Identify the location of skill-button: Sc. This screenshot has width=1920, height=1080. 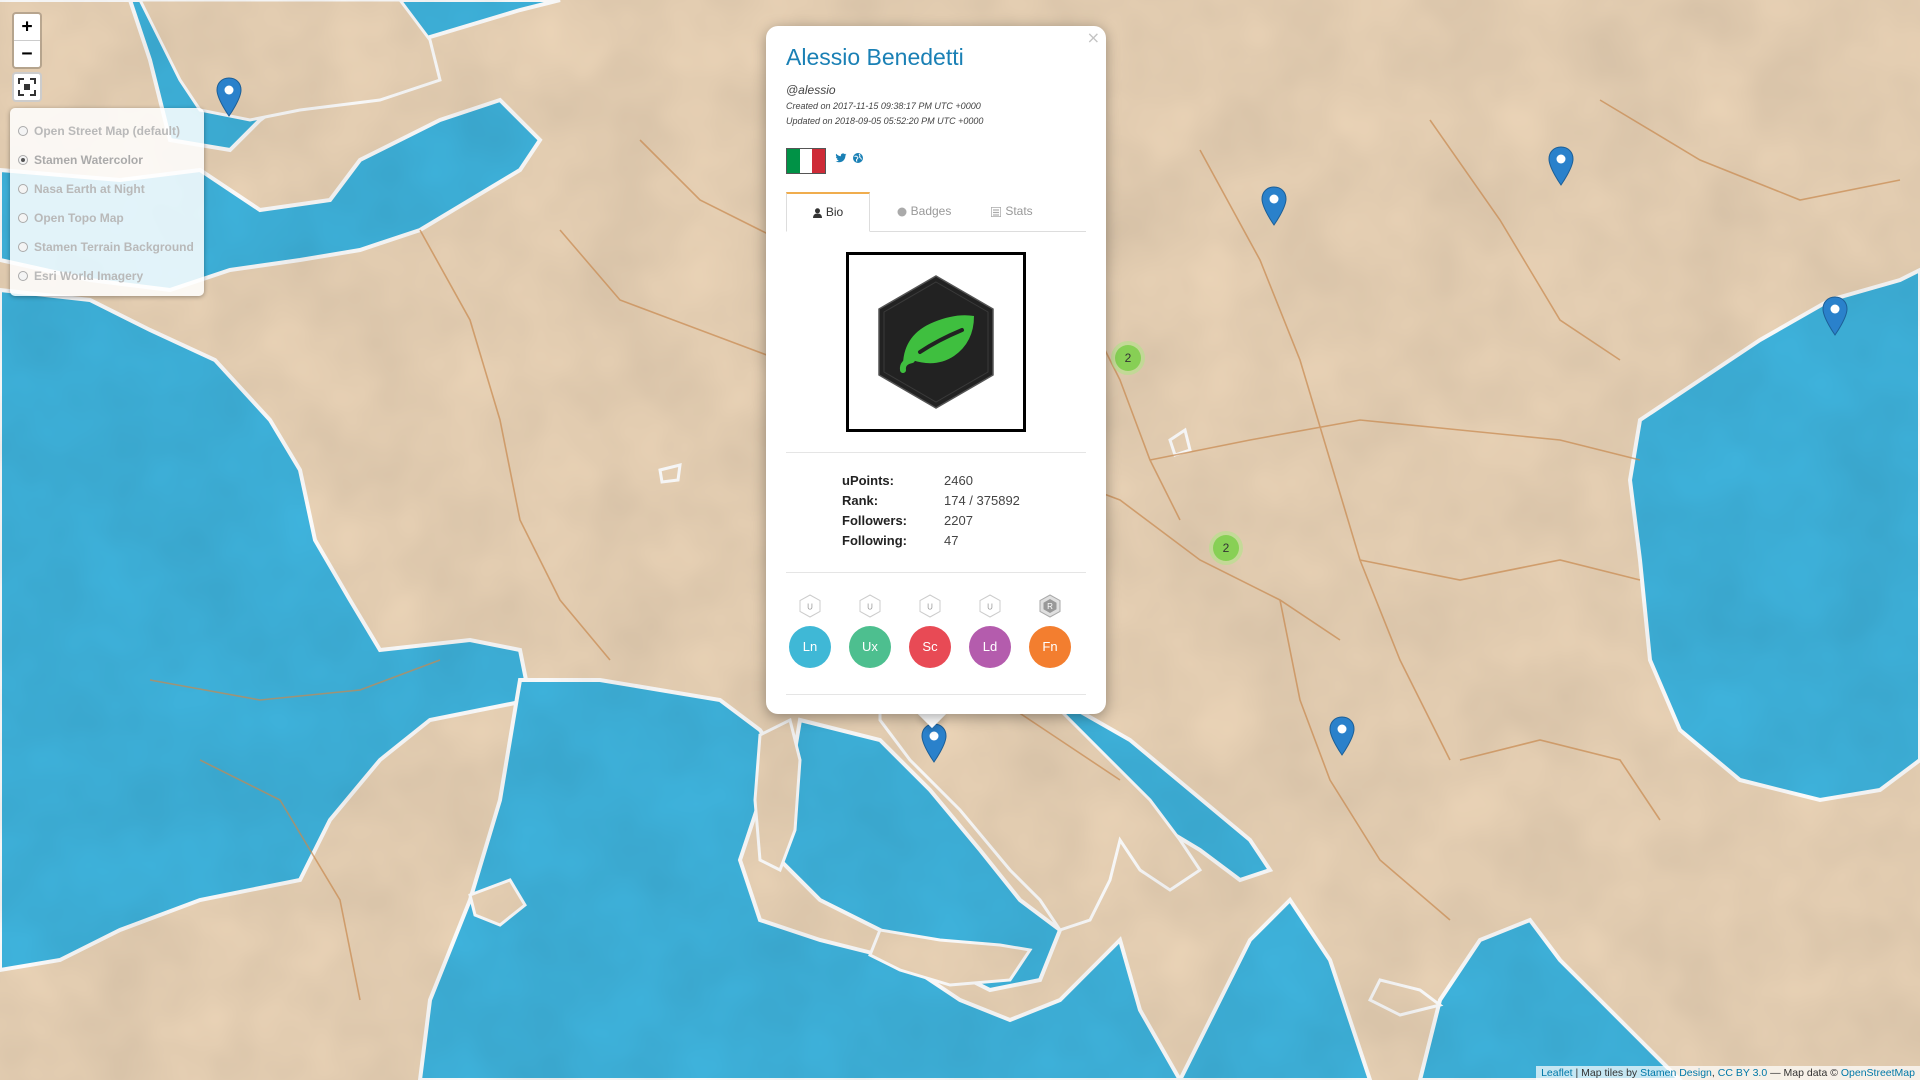
(930, 647).